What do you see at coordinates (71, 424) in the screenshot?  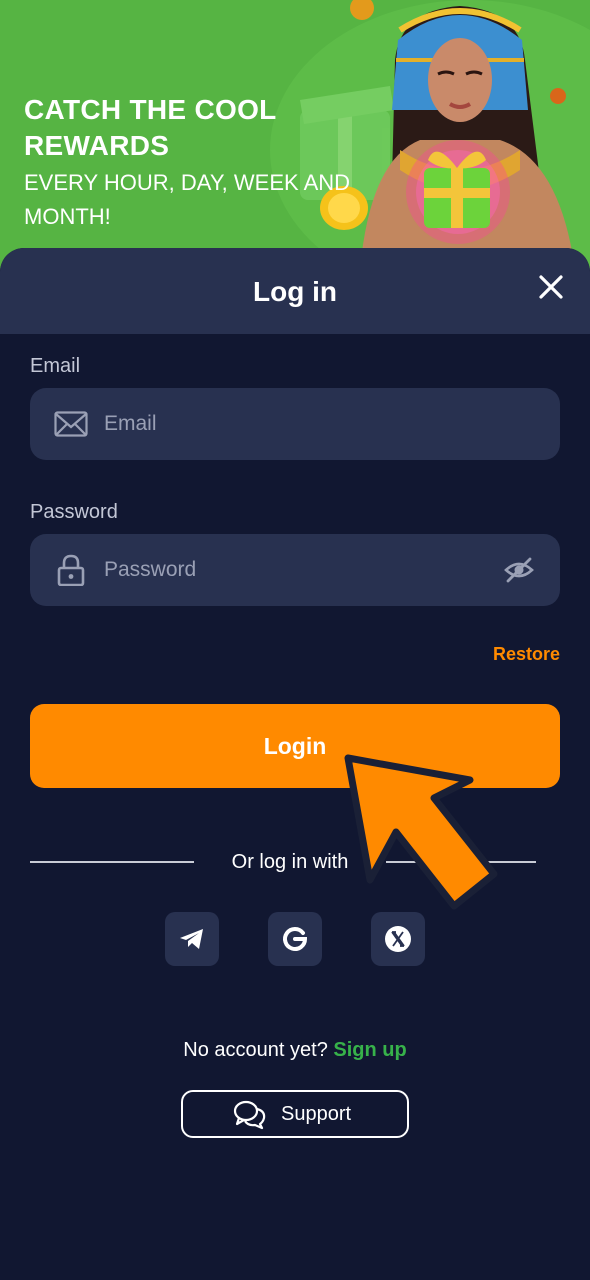 I see `envelope-icon` at bounding box center [71, 424].